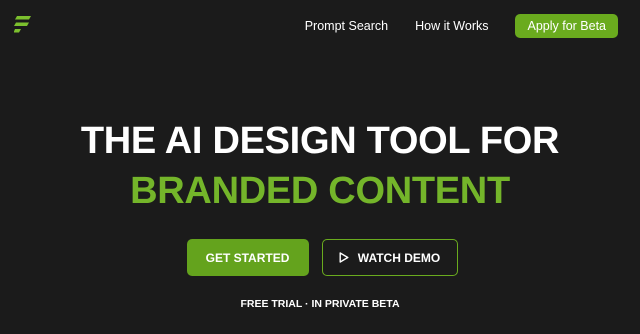 This screenshot has width=640, height=334. Describe the element at coordinates (344, 257) in the screenshot. I see `play-icon` at that location.